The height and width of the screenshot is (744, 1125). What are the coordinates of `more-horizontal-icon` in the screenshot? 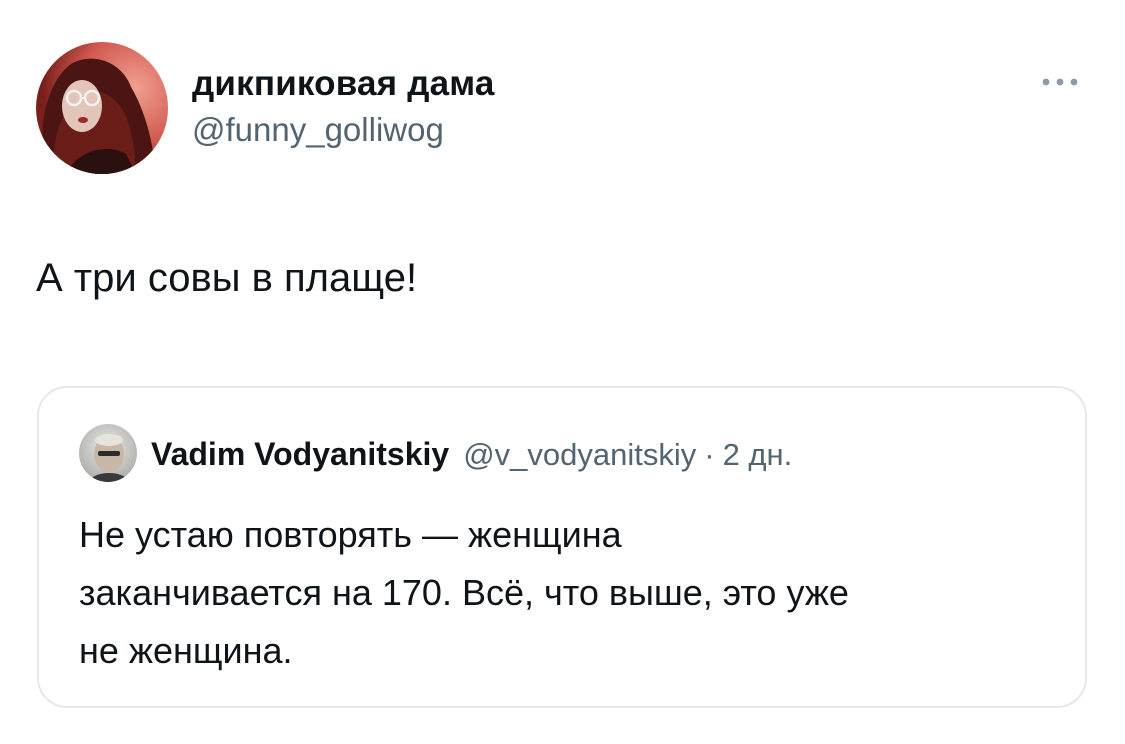 It's located at (1060, 82).